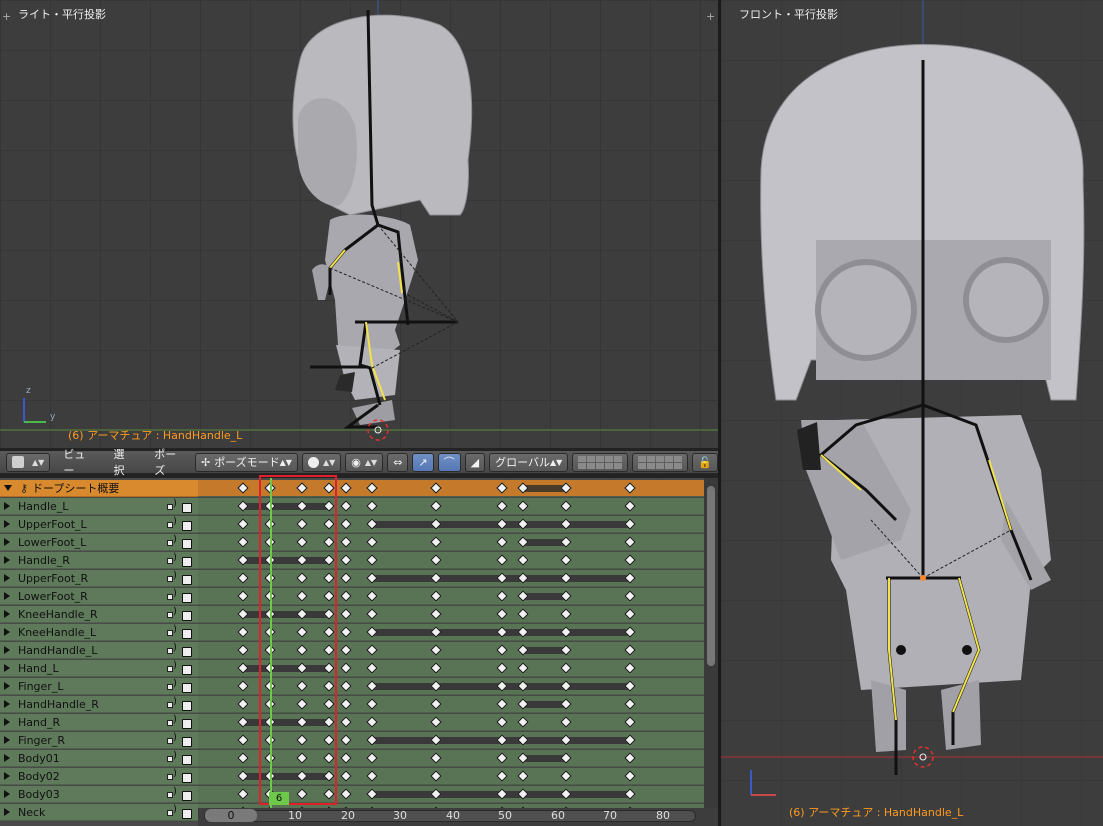 The image size is (1103, 826). Describe the element at coordinates (99, 542) in the screenshot. I see `channel-row: LowerFoot_L` at that location.